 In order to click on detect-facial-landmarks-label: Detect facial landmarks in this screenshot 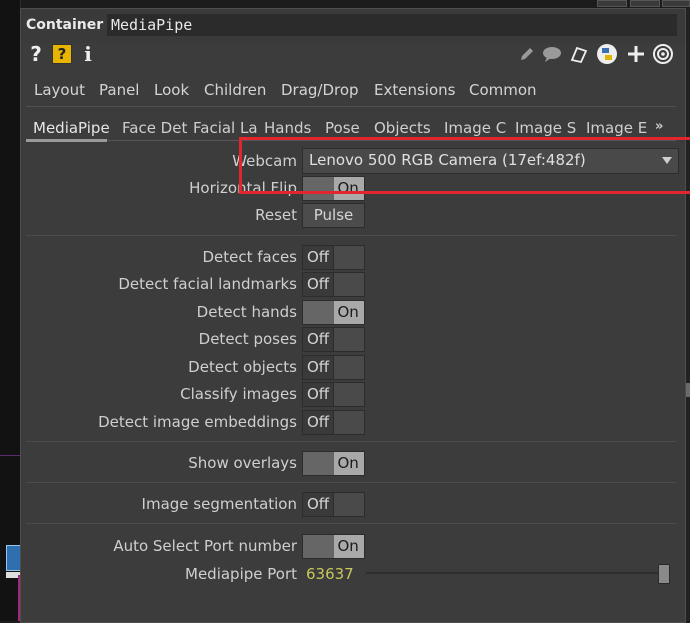, I will do `click(207, 284)`.